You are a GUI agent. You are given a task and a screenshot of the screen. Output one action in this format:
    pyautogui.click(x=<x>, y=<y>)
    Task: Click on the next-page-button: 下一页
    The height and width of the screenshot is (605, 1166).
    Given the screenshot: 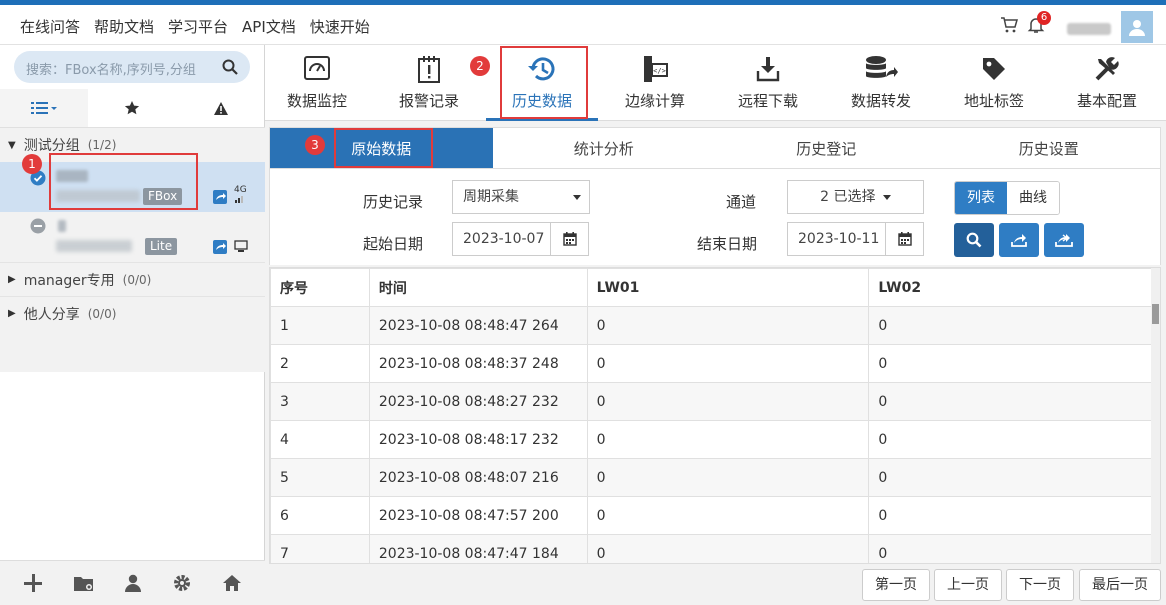 What is the action you would take?
    pyautogui.click(x=1040, y=585)
    